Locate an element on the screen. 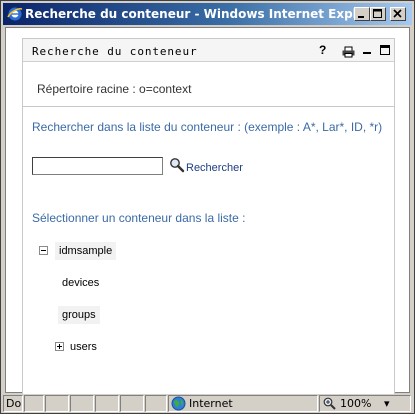 This screenshot has width=415, height=414. portlet-header: Recherche du conteneur ? is located at coordinates (208, 50).